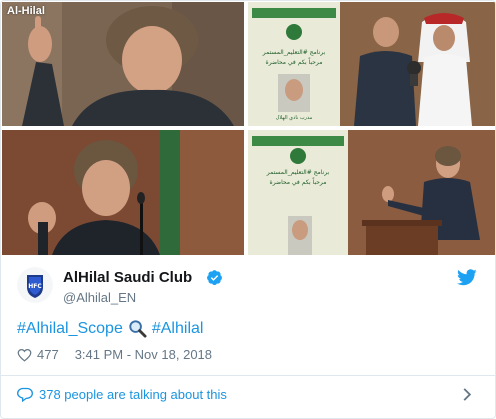 This screenshot has height=419, width=496. I want to click on chevron-right-icon, so click(467, 394).